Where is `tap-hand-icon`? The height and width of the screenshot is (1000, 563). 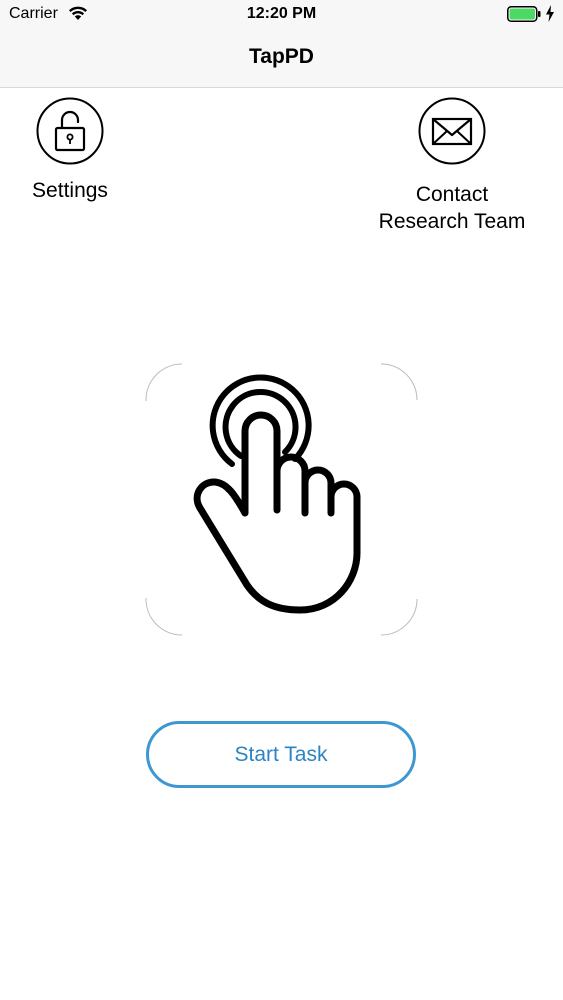 tap-hand-icon is located at coordinates (281, 499).